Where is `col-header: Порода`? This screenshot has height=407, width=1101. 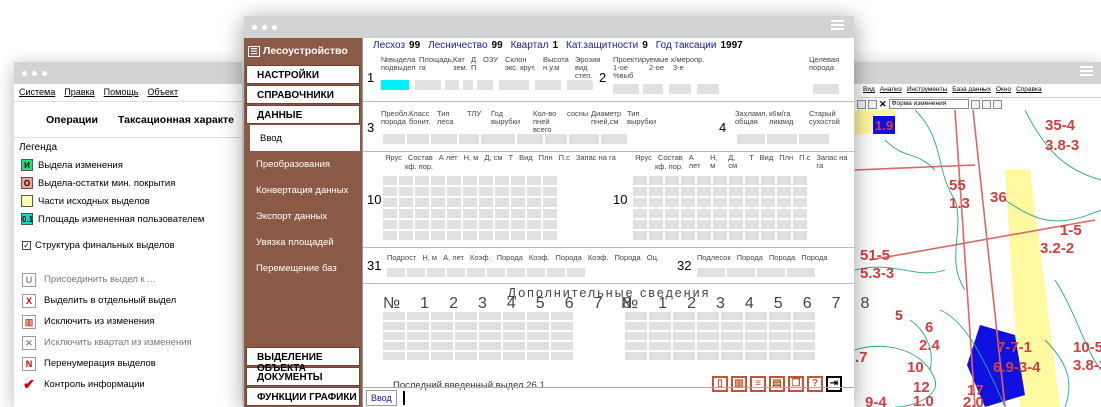
col-header: Порода is located at coordinates (782, 257).